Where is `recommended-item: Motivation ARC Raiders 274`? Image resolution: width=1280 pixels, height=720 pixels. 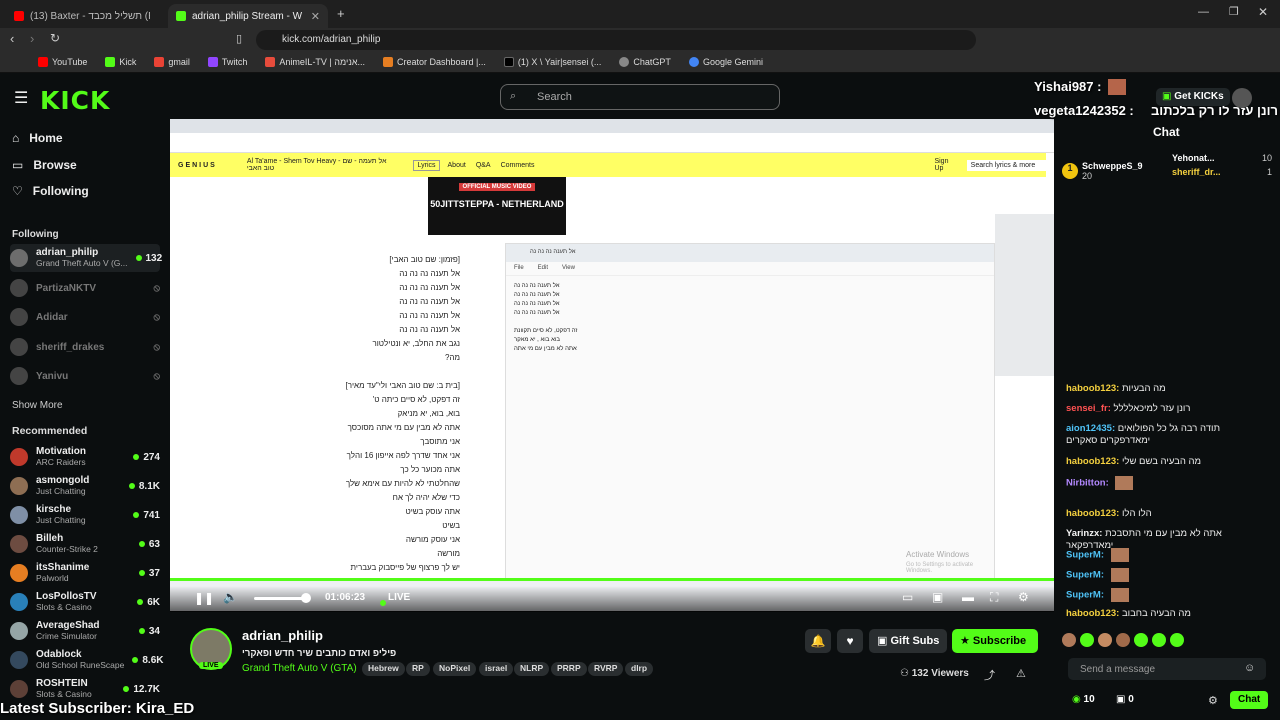
recommended-item: Motivation ARC Raiders 274 is located at coordinates (85, 457).